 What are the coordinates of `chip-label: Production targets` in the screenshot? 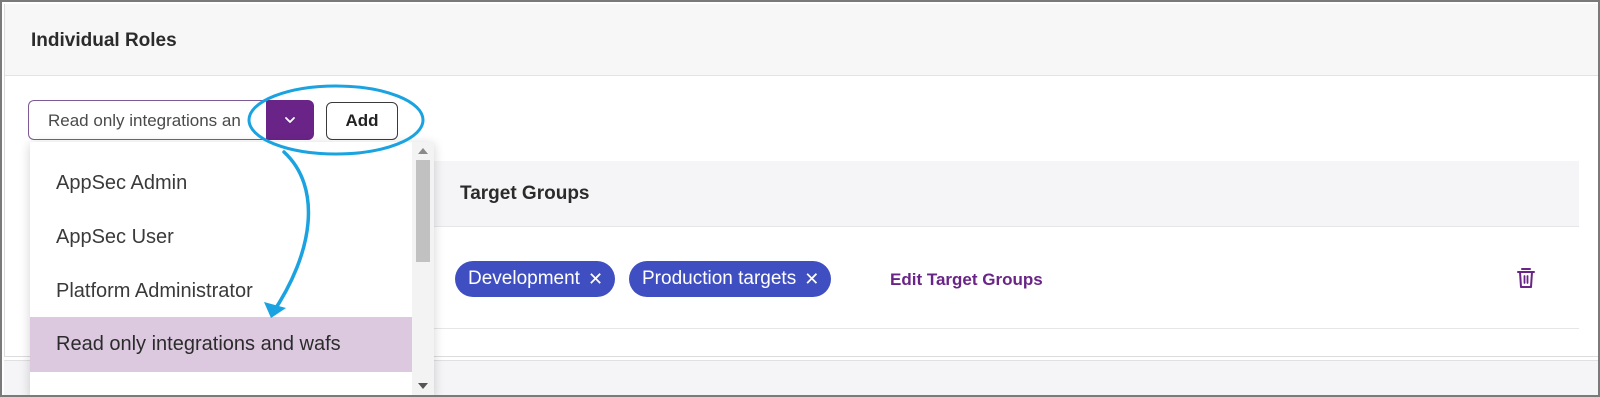 It's located at (719, 278).